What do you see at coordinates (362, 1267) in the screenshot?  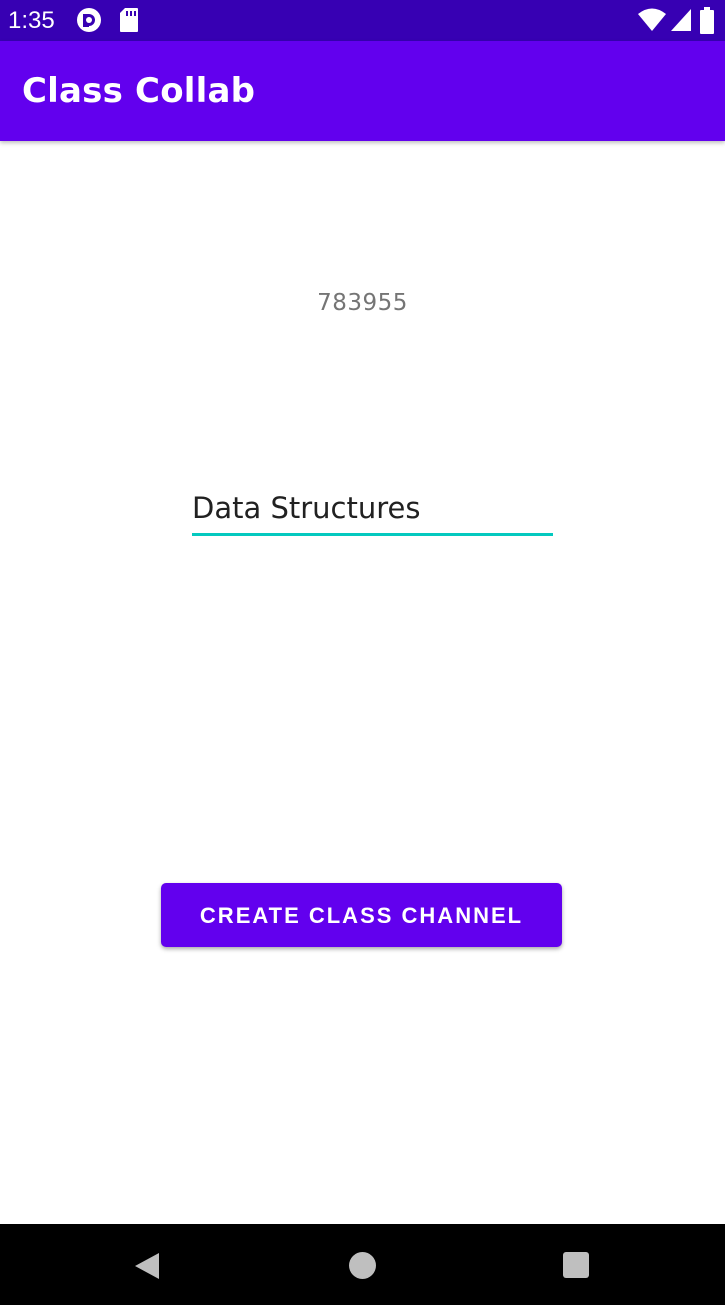 I see `home-icon` at bounding box center [362, 1267].